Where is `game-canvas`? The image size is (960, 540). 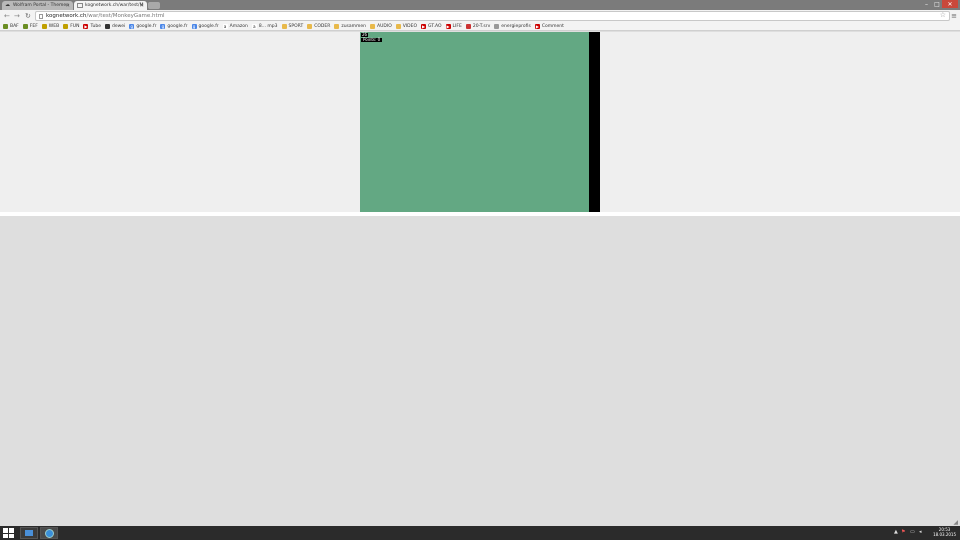 game-canvas is located at coordinates (474, 122).